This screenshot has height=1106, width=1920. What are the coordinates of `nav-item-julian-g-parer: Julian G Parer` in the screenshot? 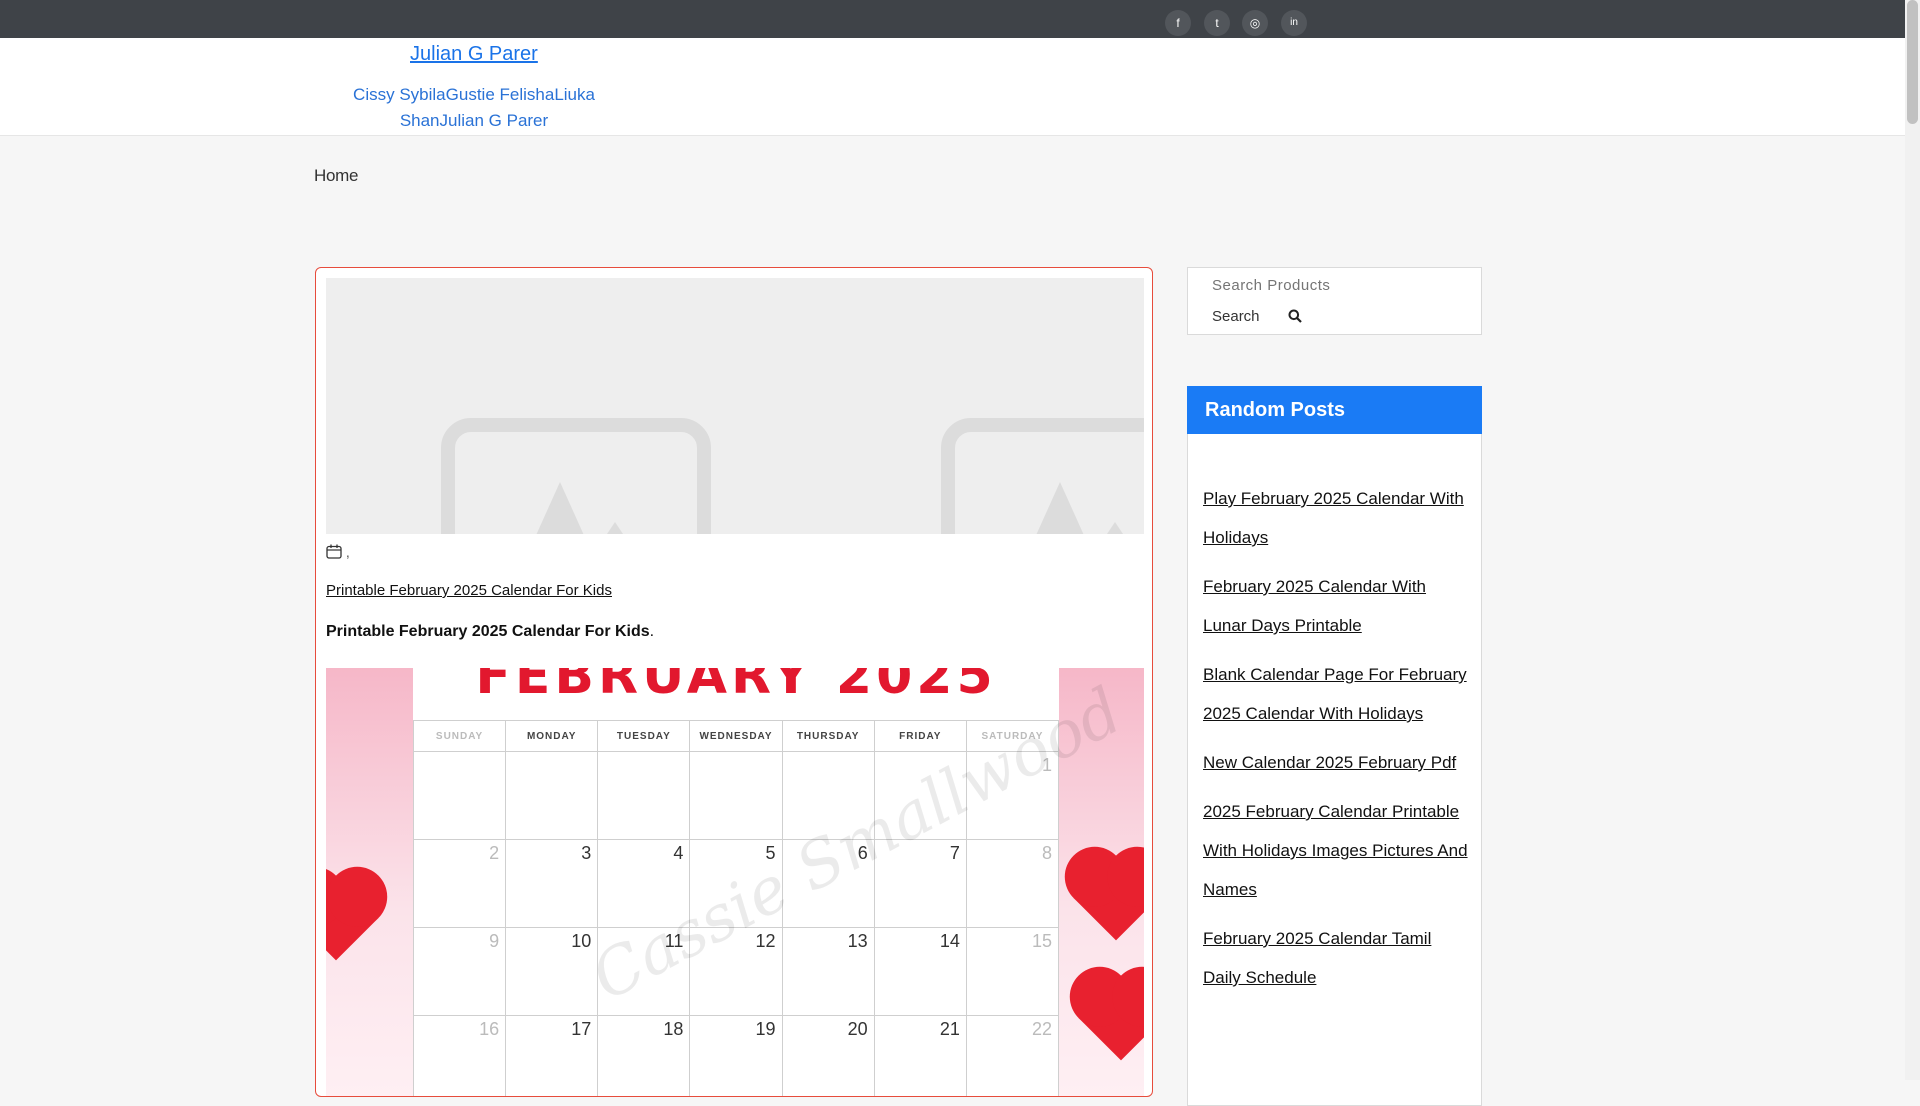 It's located at (494, 120).